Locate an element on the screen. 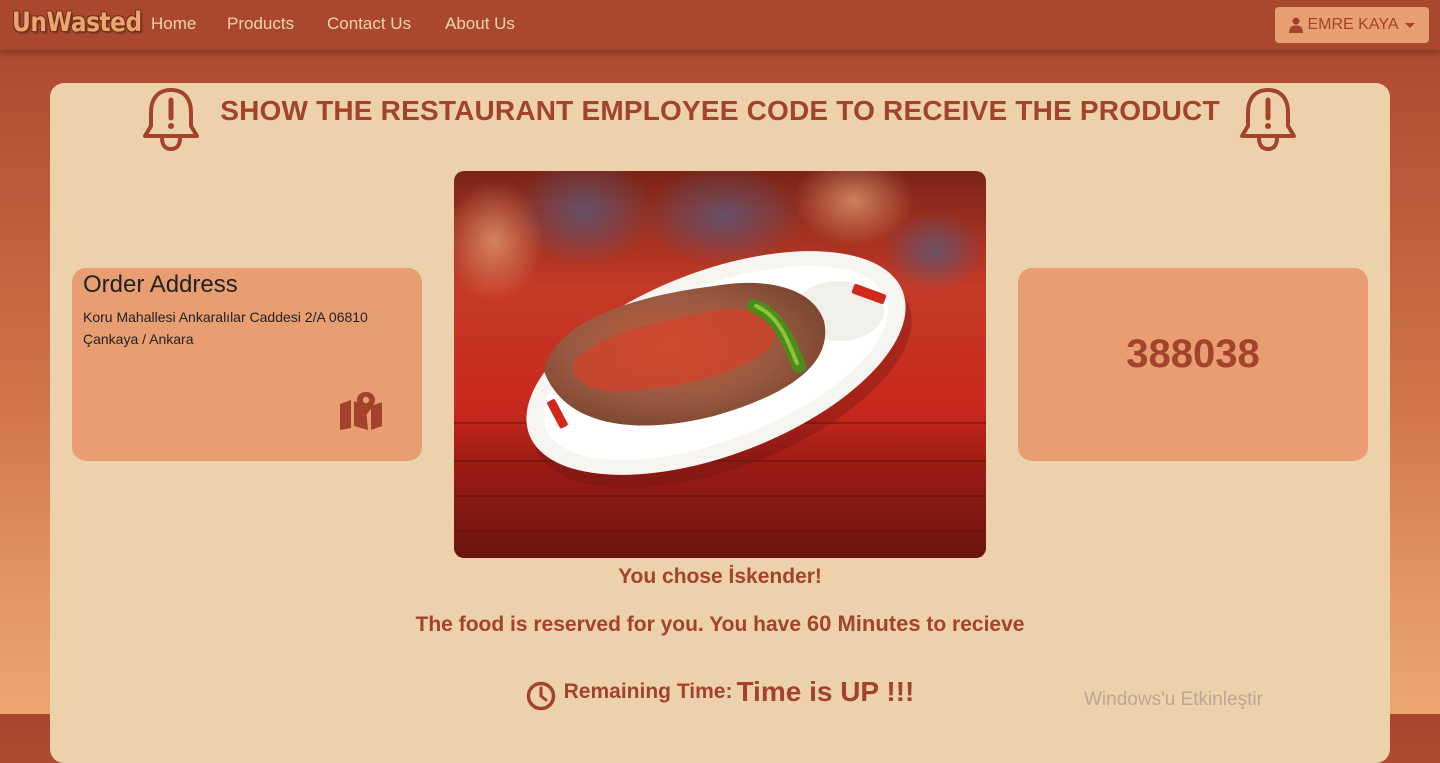  remaining-time-value: Time is UP !!! is located at coordinates (825, 691).